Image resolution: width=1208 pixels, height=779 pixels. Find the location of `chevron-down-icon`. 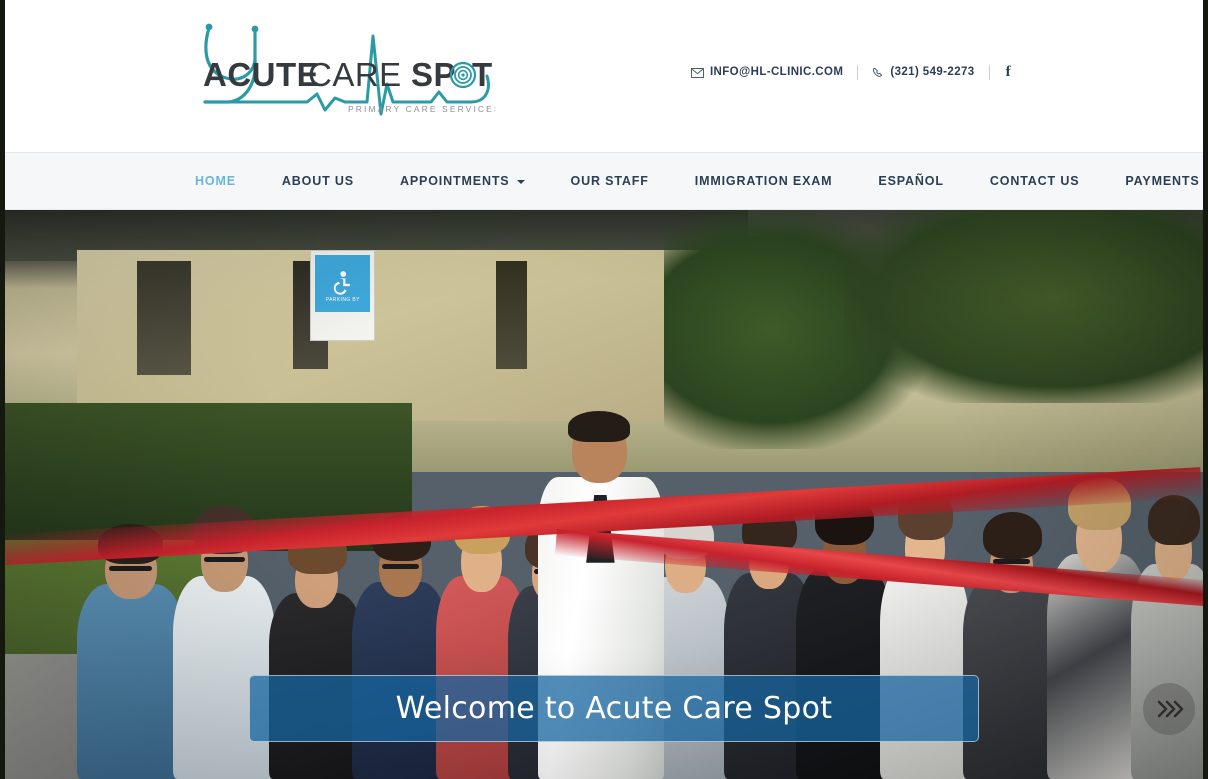

chevron-down-icon is located at coordinates (520, 182).